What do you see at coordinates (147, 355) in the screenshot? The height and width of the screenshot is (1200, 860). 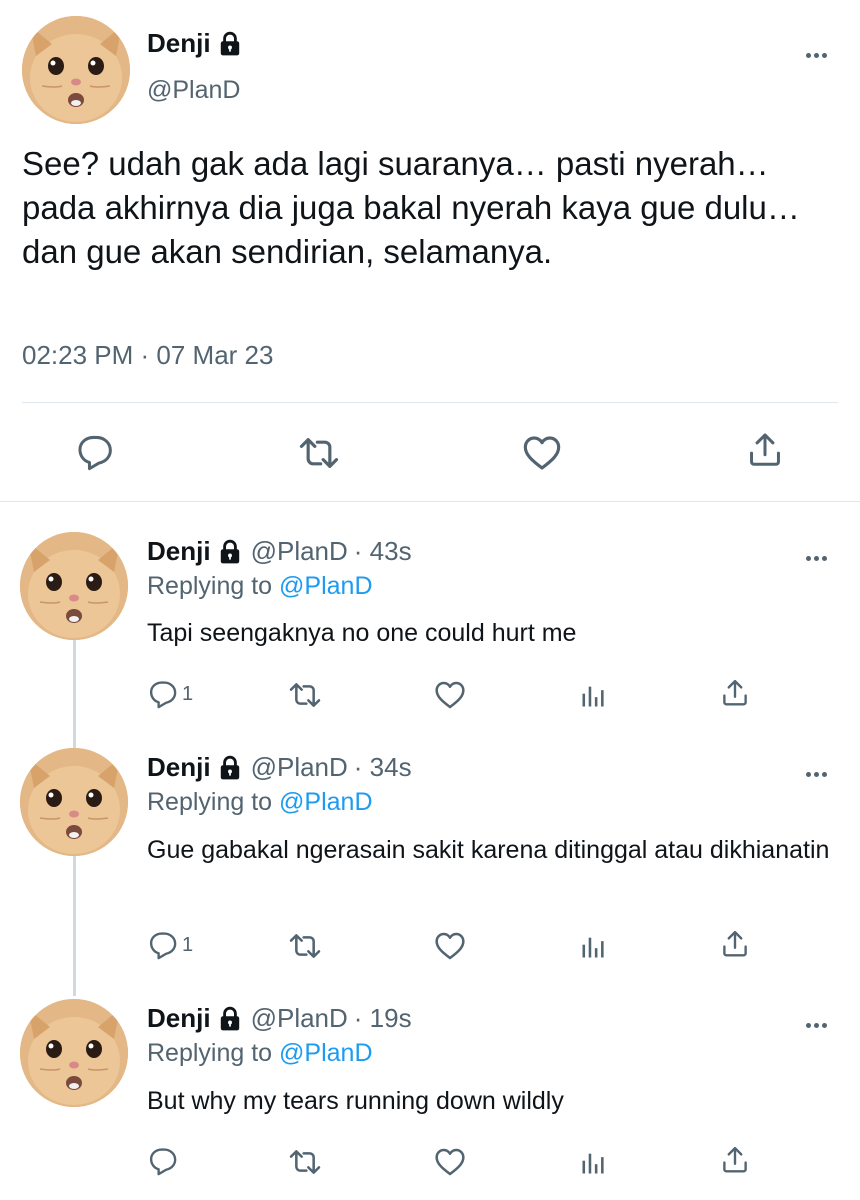 I see `tweet-timestamp: 02:23 PM · 07 Mar 23` at bounding box center [147, 355].